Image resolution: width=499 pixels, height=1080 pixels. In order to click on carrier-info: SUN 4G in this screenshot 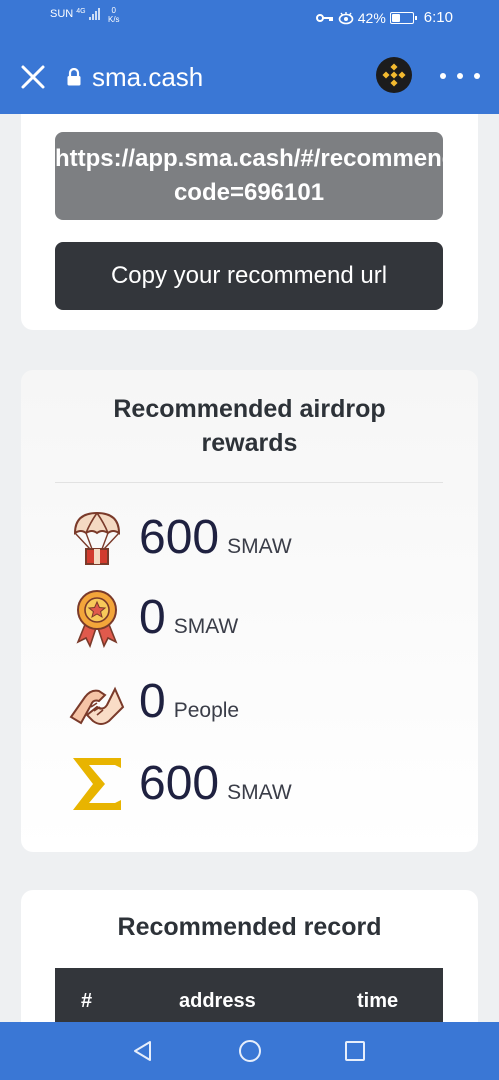, I will do `click(75, 14)`.